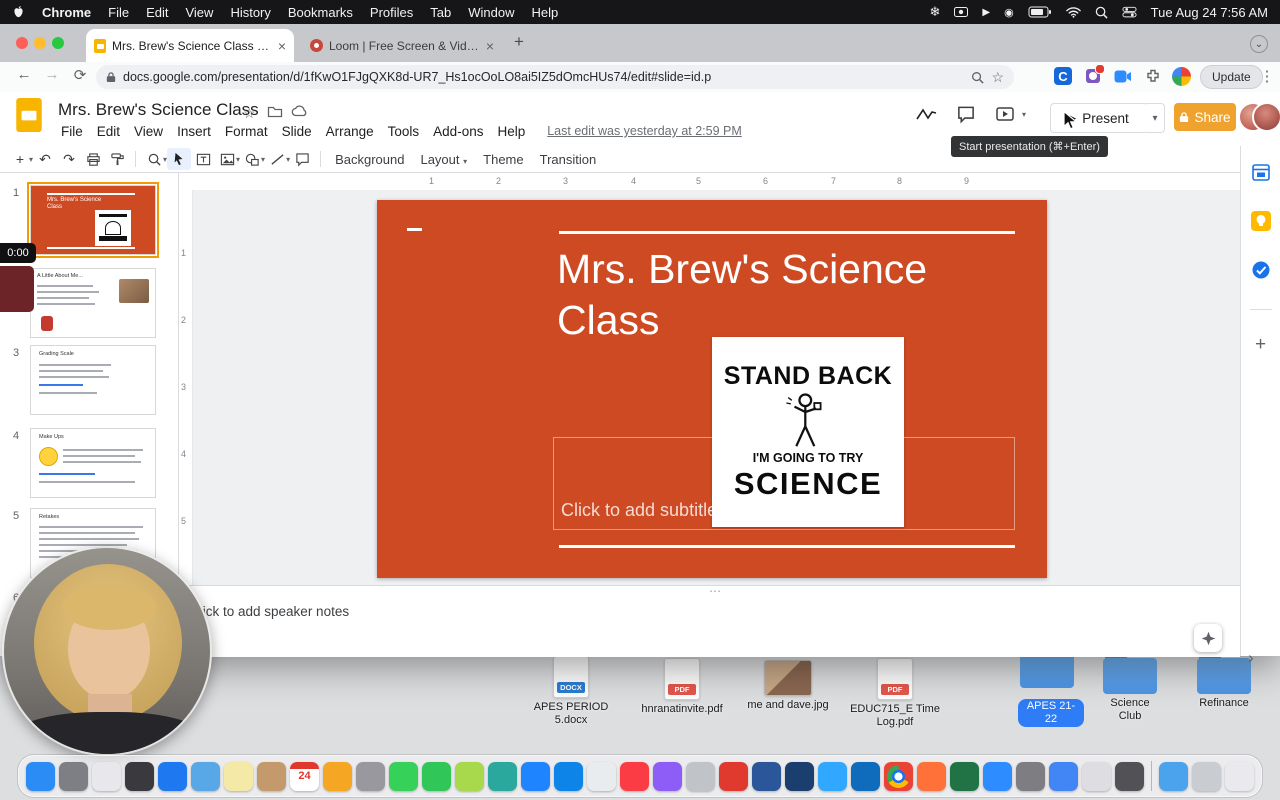 This screenshot has height=800, width=1280. What do you see at coordinates (1266, 117) in the screenshot?
I see `collaborator-avatar` at bounding box center [1266, 117].